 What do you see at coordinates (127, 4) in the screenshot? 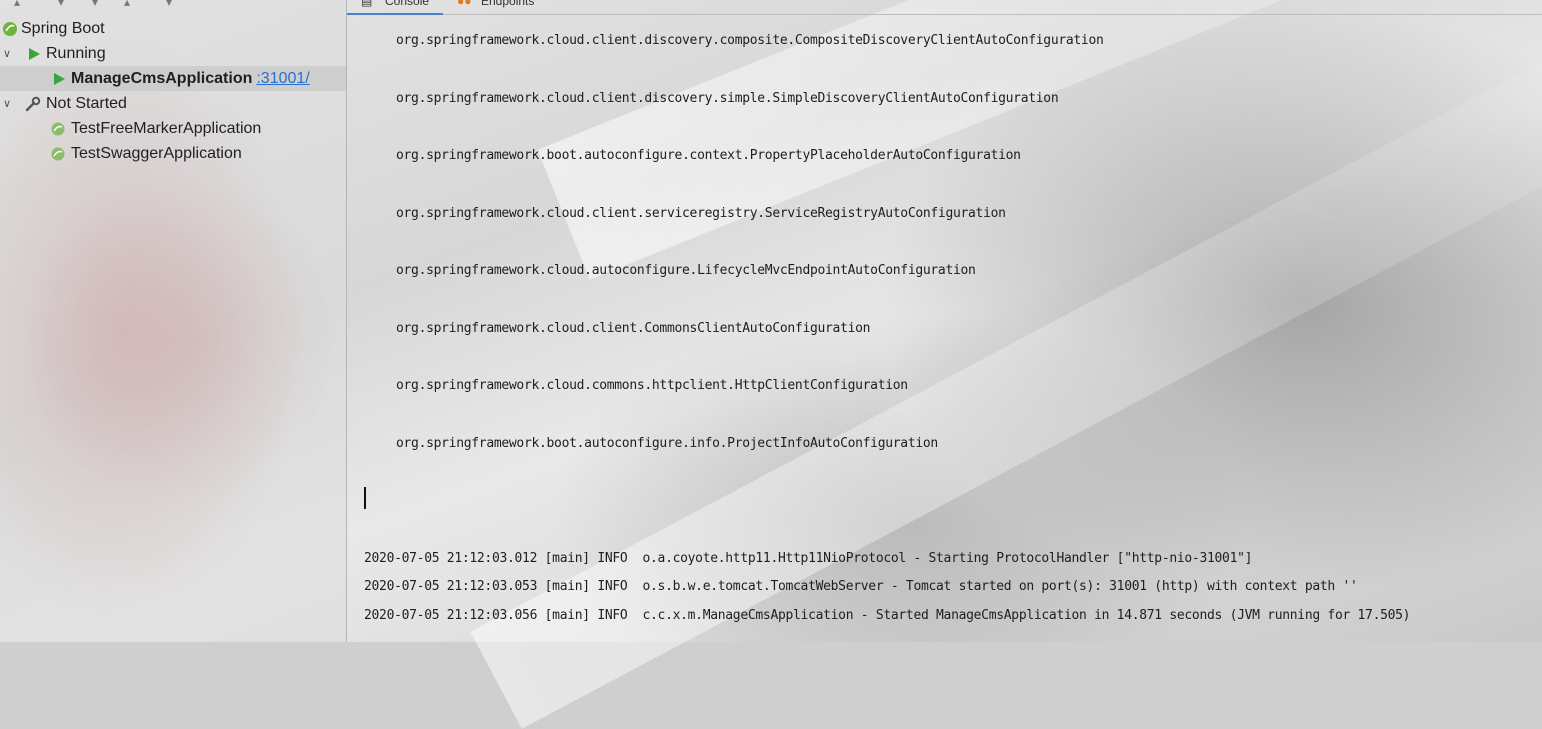
I see `tree-icon: ▴` at bounding box center [127, 4].